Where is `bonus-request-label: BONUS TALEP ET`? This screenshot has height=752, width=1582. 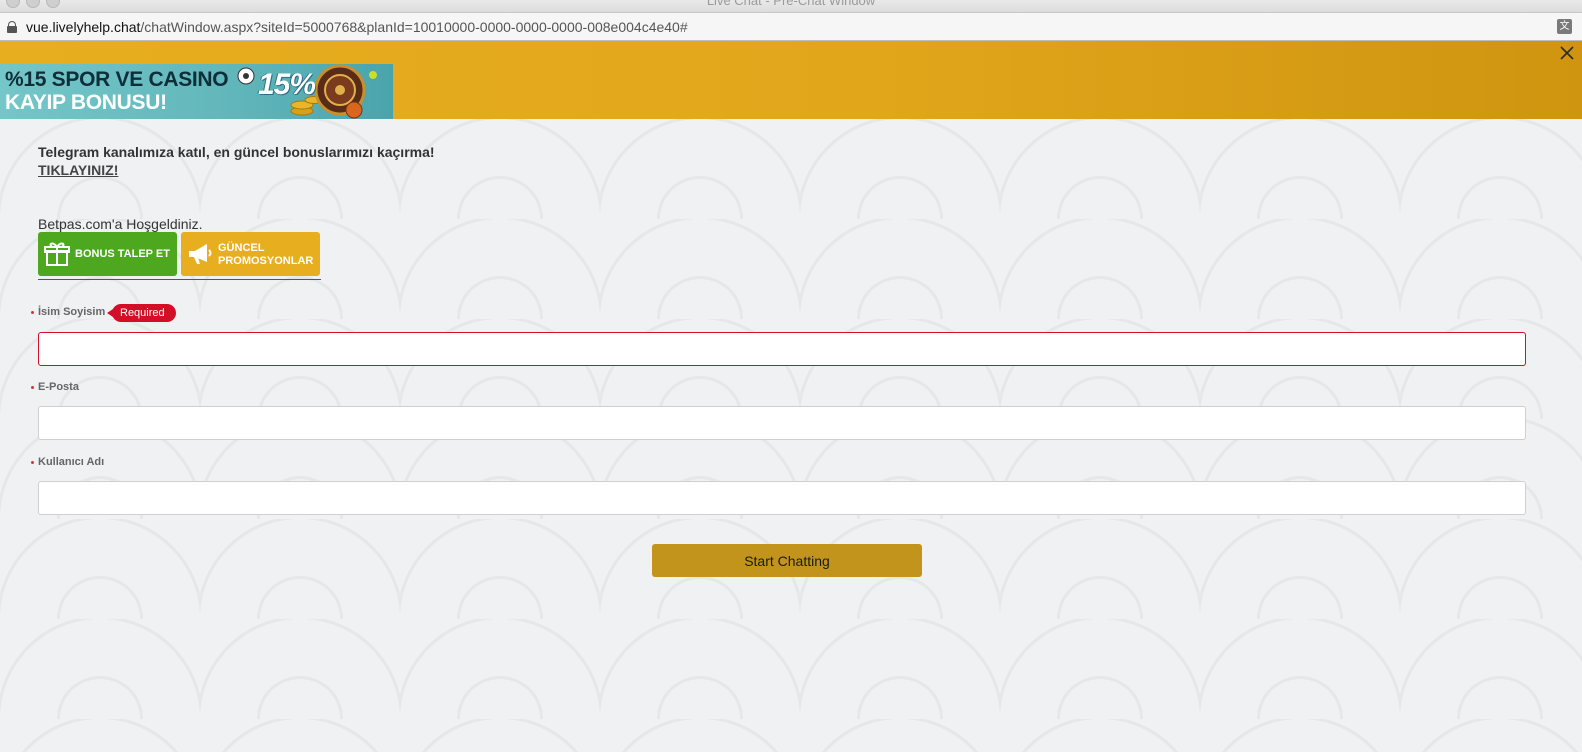
bonus-request-label: BONUS TALEP ET is located at coordinates (122, 254).